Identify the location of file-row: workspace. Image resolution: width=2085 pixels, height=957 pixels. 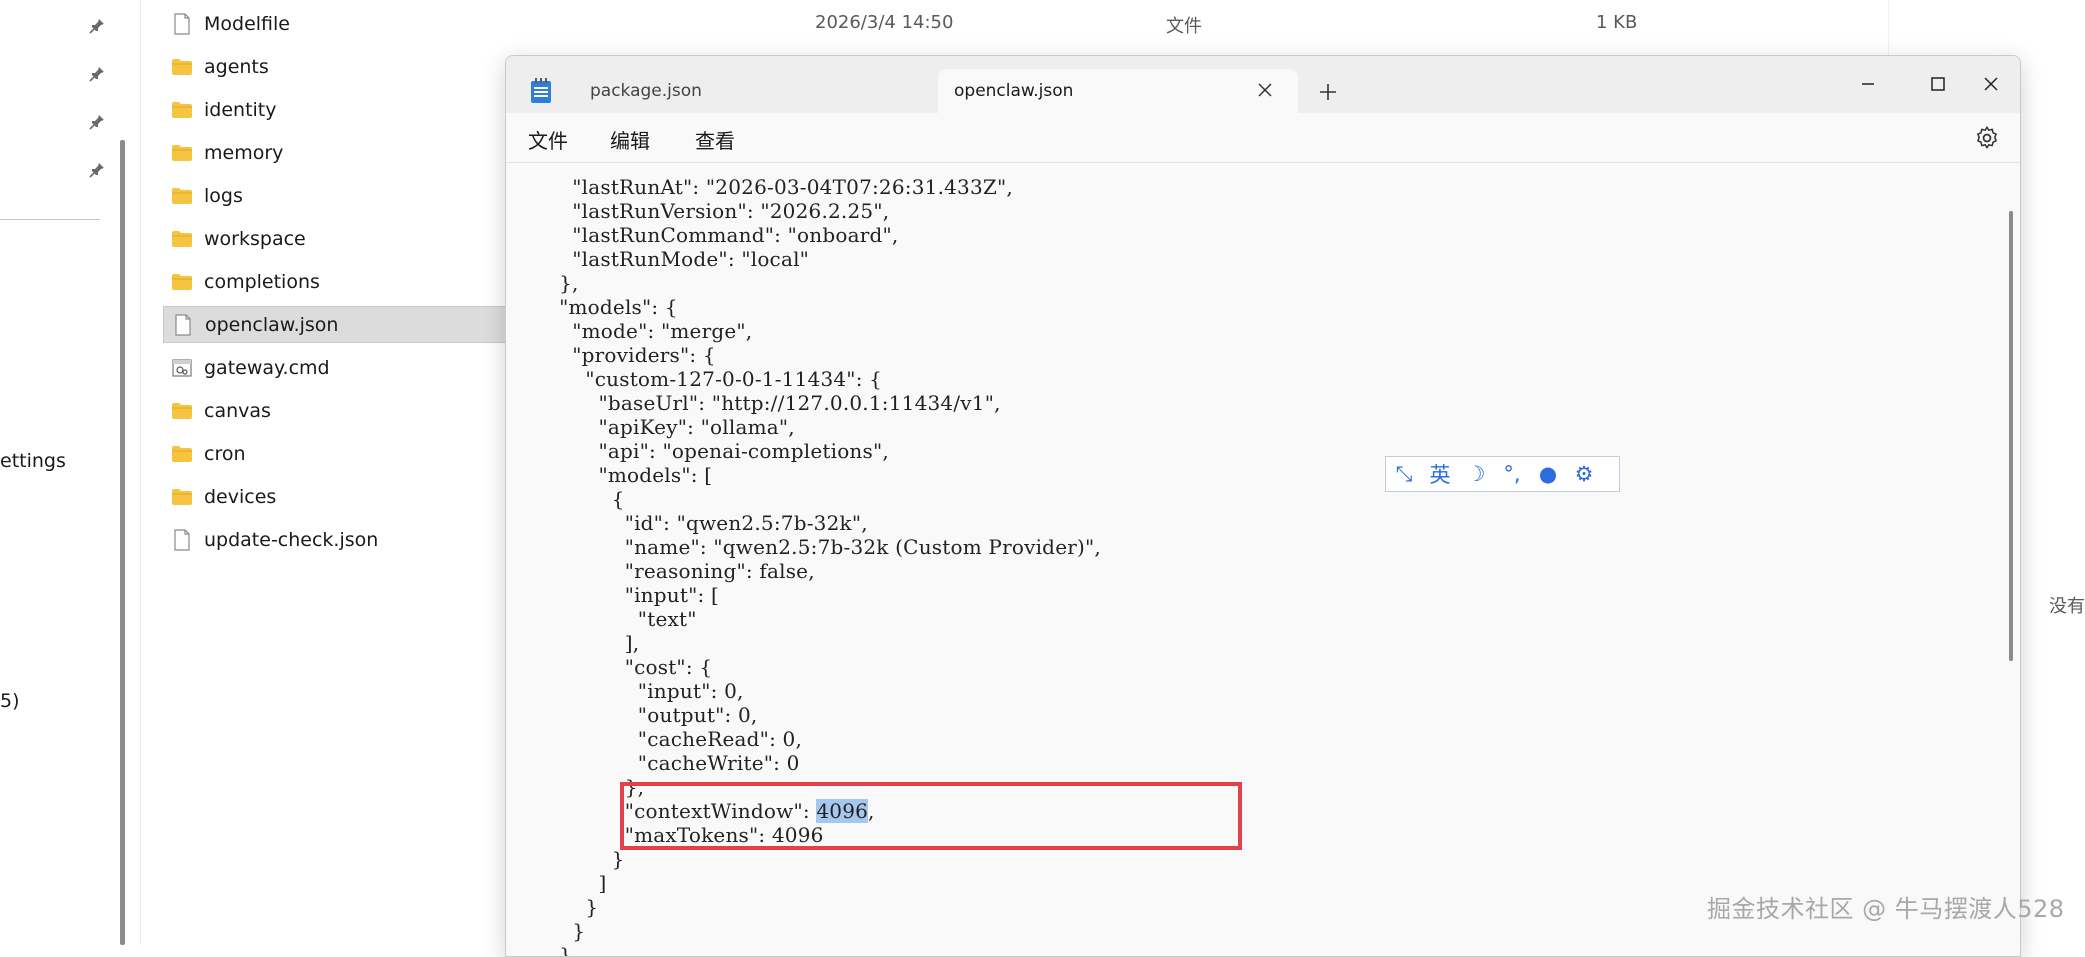
(336, 238).